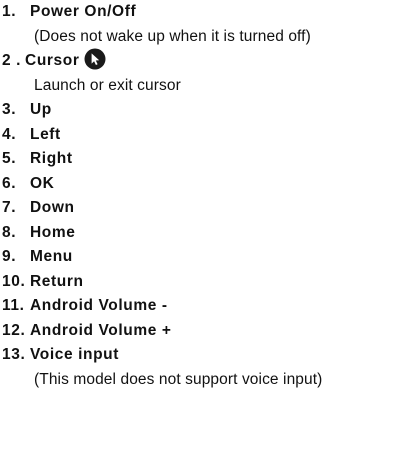 The height and width of the screenshot is (457, 415). I want to click on item-label: Menu, so click(51, 256).